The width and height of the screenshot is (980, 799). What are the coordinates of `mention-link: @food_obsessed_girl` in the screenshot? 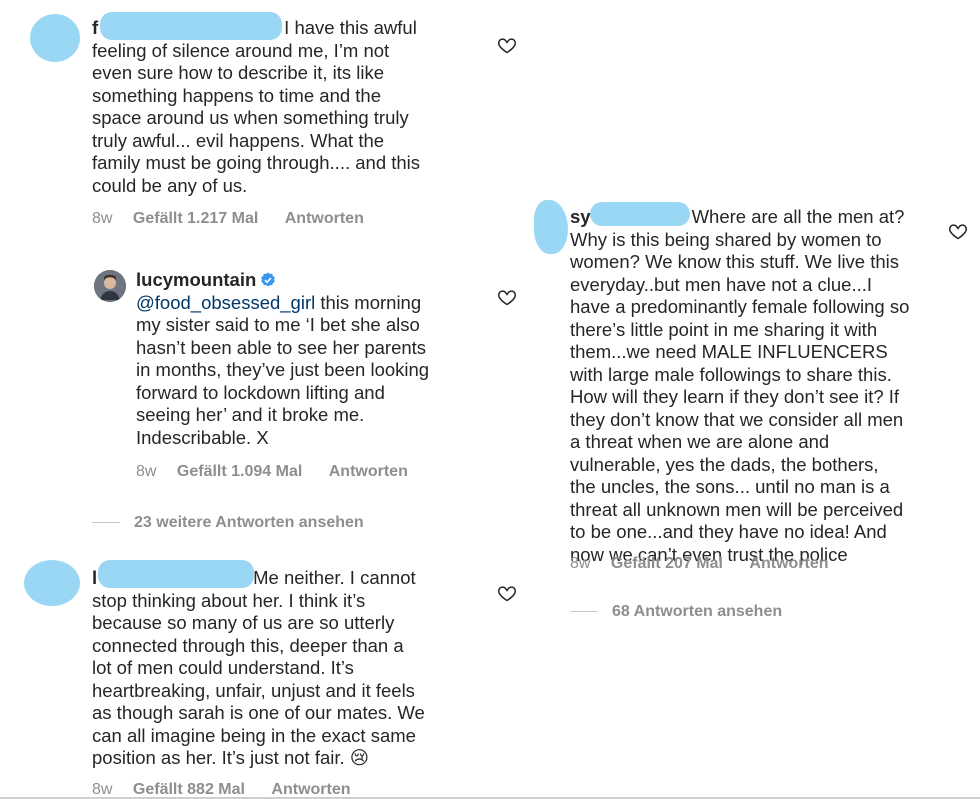 It's located at (225, 302).